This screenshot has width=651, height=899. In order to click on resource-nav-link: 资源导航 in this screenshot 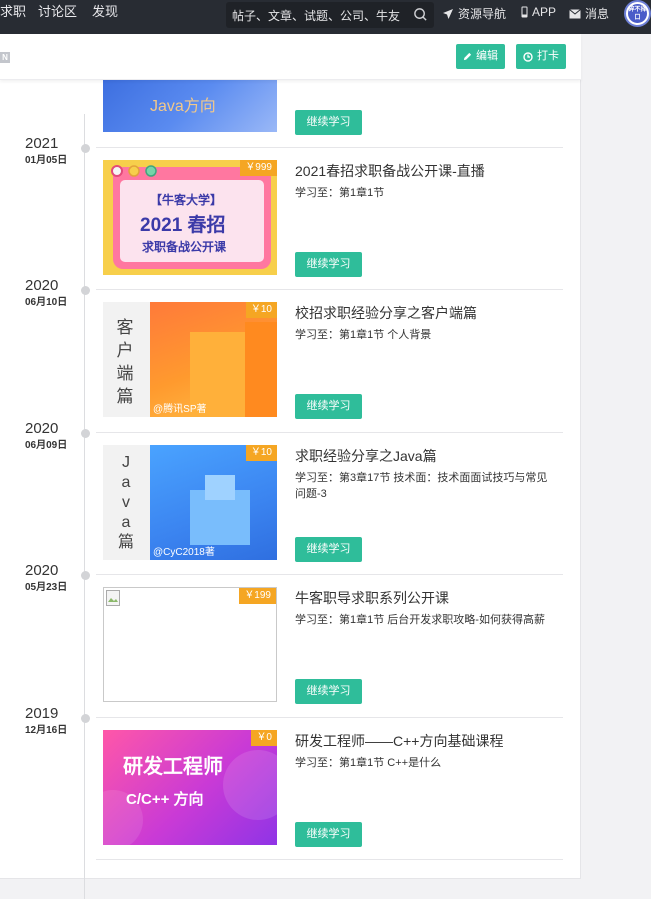, I will do `click(474, 13)`.